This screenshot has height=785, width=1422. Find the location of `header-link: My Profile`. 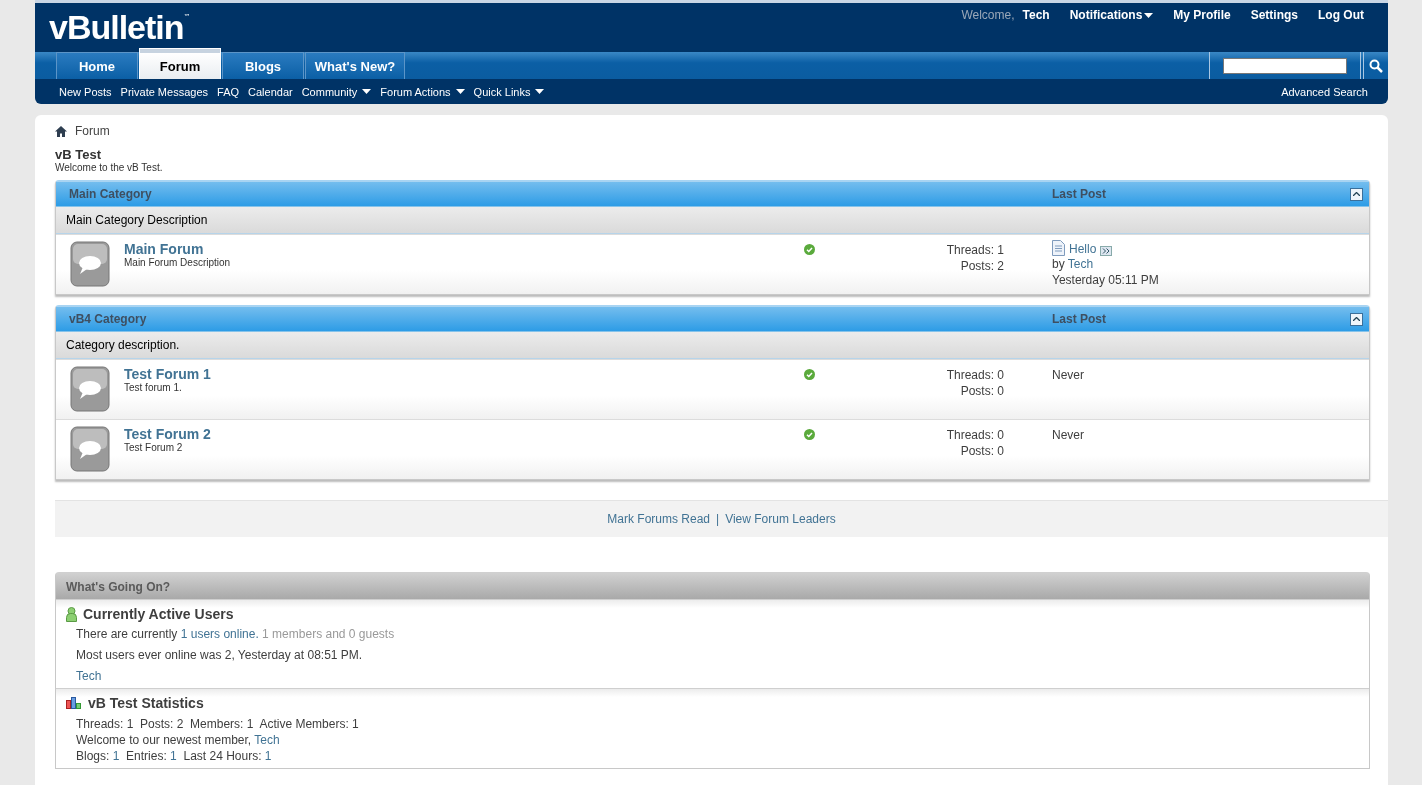

header-link: My Profile is located at coordinates (1202, 15).